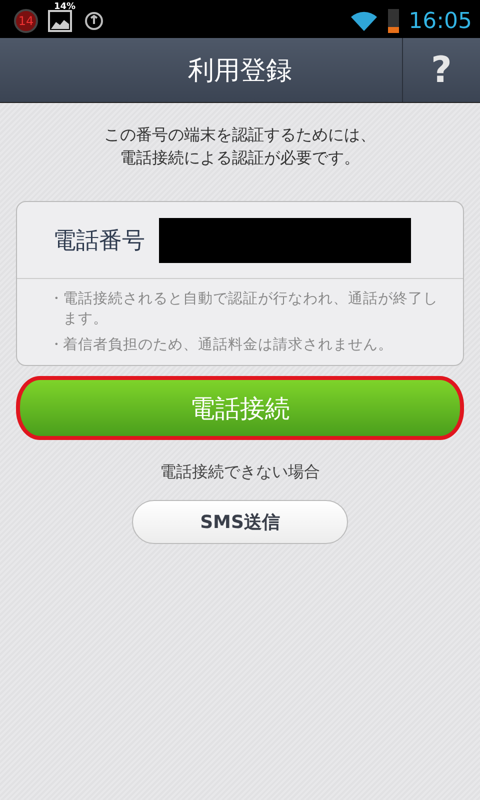 Image resolution: width=480 pixels, height=800 pixels. I want to click on phone-label: 電話番号, so click(99, 241).